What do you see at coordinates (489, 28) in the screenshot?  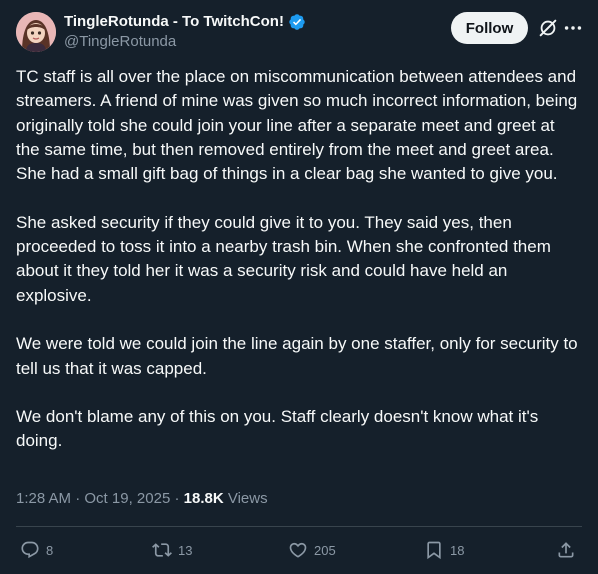 I see `follow-button: Follow` at bounding box center [489, 28].